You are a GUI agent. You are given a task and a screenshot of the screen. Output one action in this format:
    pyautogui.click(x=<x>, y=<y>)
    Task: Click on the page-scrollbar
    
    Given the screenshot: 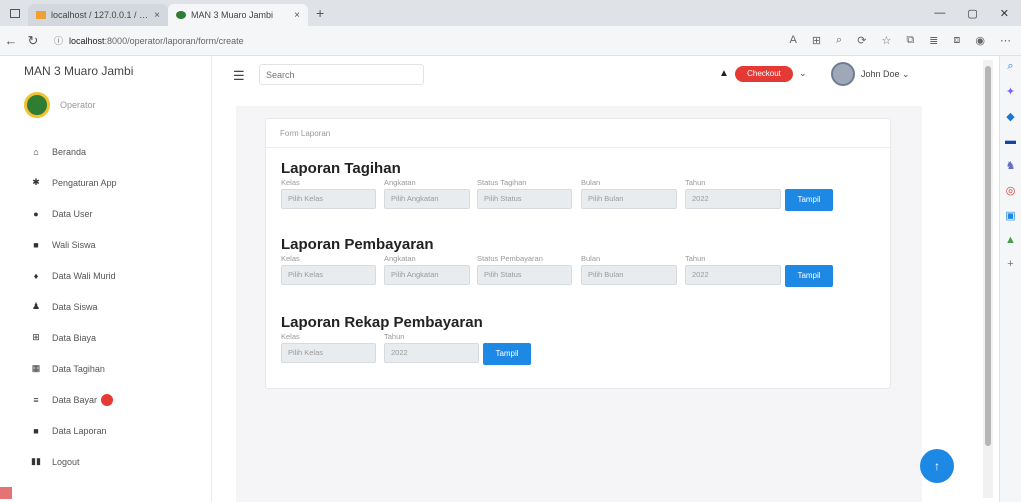 What is the action you would take?
    pyautogui.click(x=988, y=279)
    